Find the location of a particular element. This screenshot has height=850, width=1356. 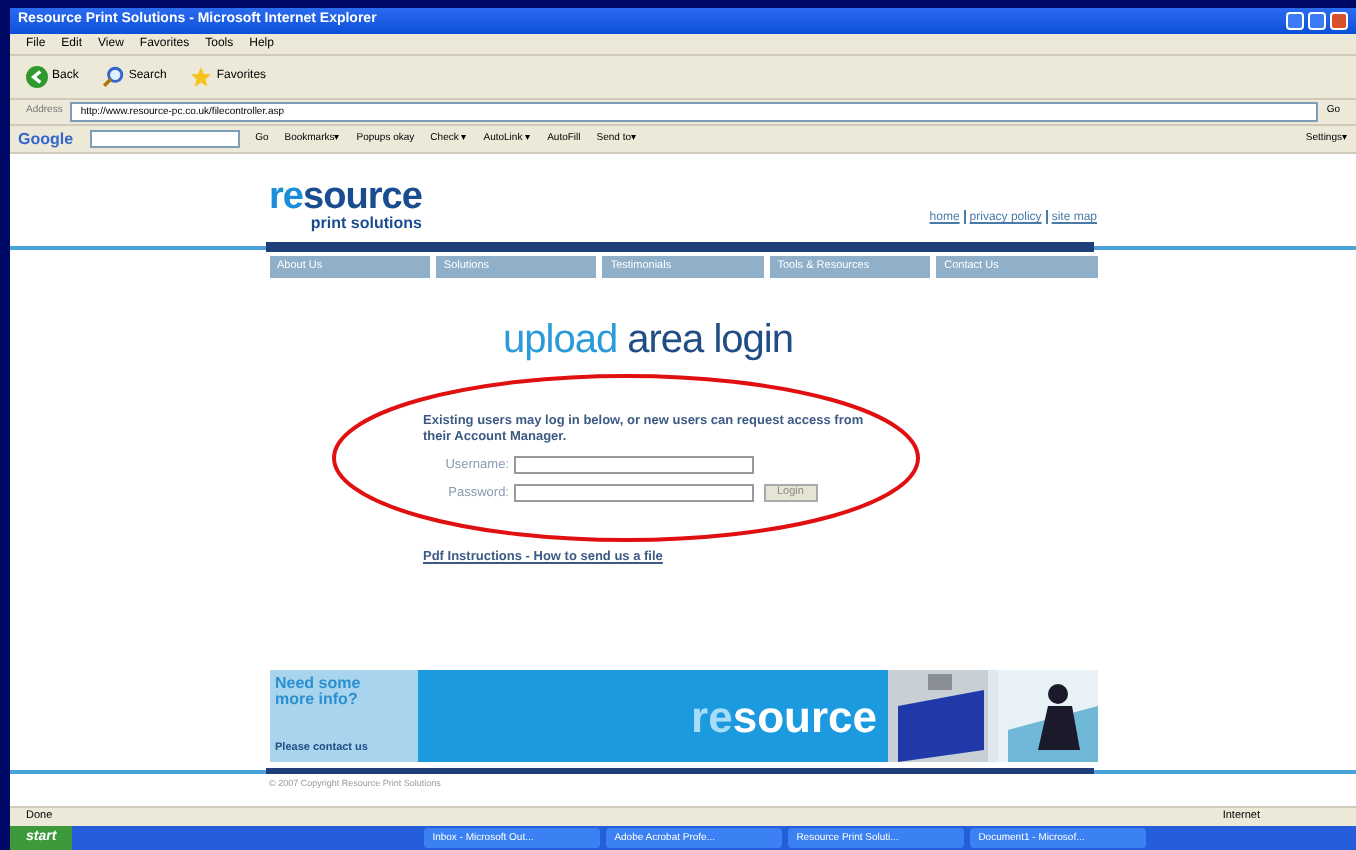

minimize-button is located at coordinates (1295, 21).